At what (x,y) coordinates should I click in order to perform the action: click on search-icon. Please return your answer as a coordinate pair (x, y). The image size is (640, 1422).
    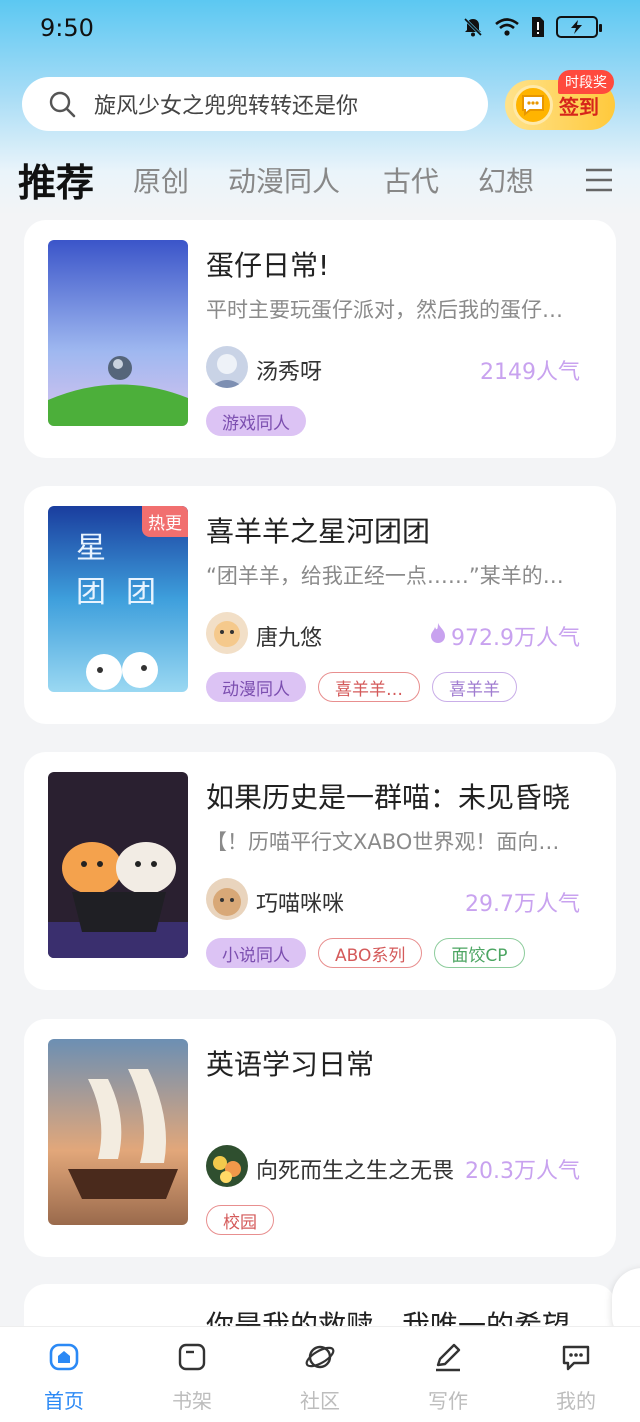
    Looking at the image, I should click on (62, 104).